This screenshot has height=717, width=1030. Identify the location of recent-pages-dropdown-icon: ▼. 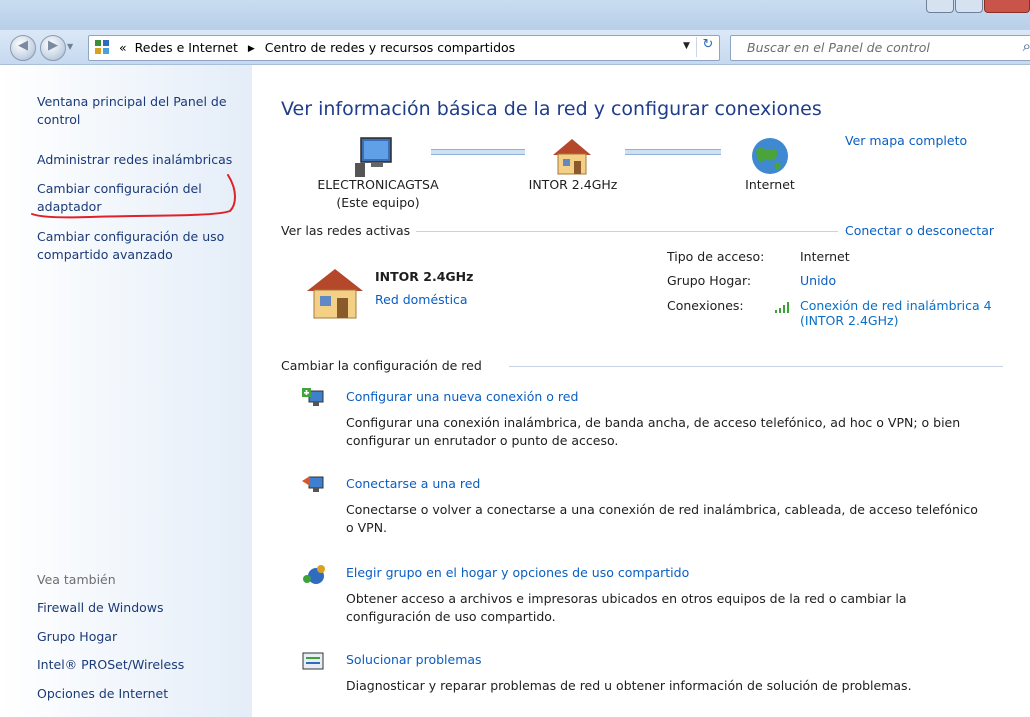
(70, 46).